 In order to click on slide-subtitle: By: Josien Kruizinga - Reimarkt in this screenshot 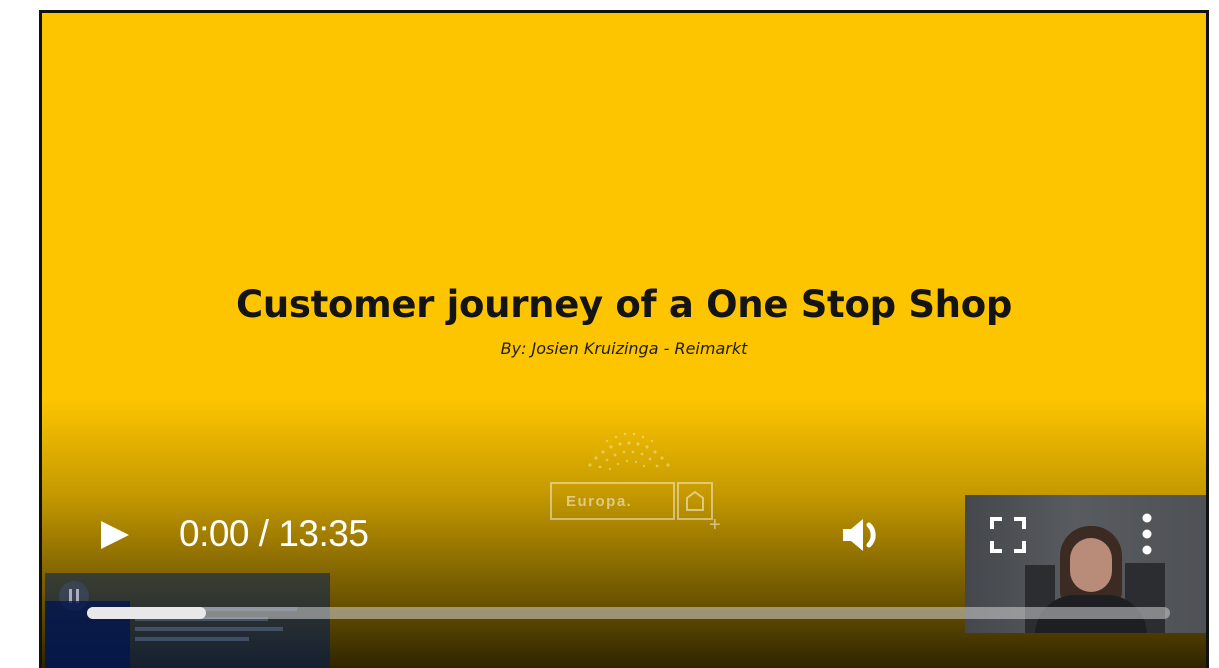, I will do `click(624, 348)`.